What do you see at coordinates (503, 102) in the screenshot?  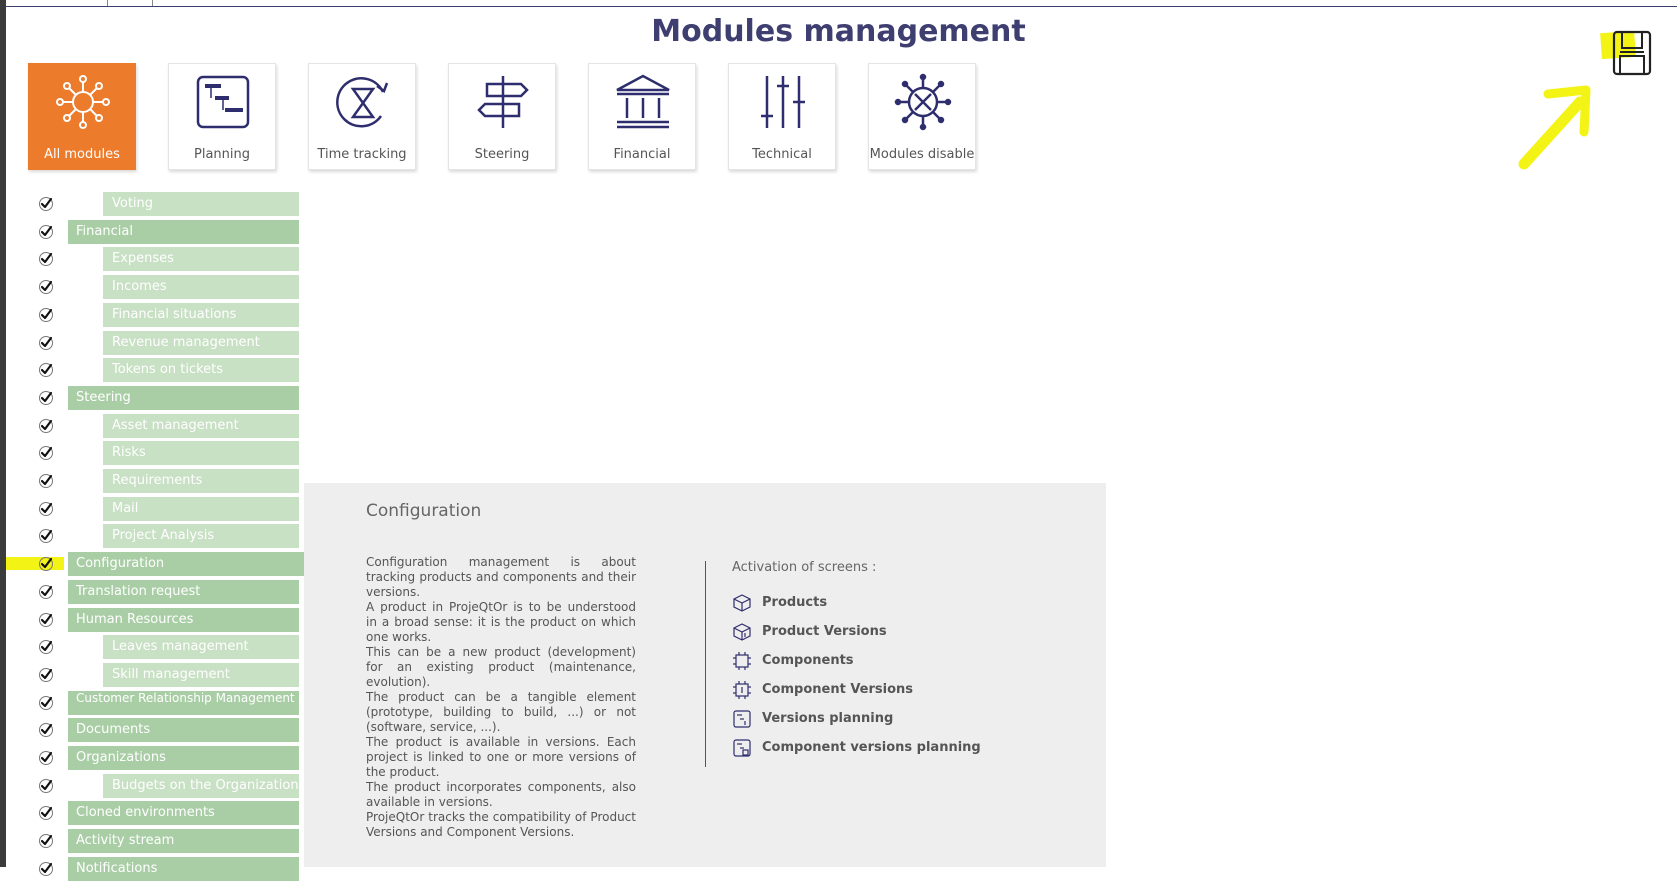 I see `signpost-icon` at bounding box center [503, 102].